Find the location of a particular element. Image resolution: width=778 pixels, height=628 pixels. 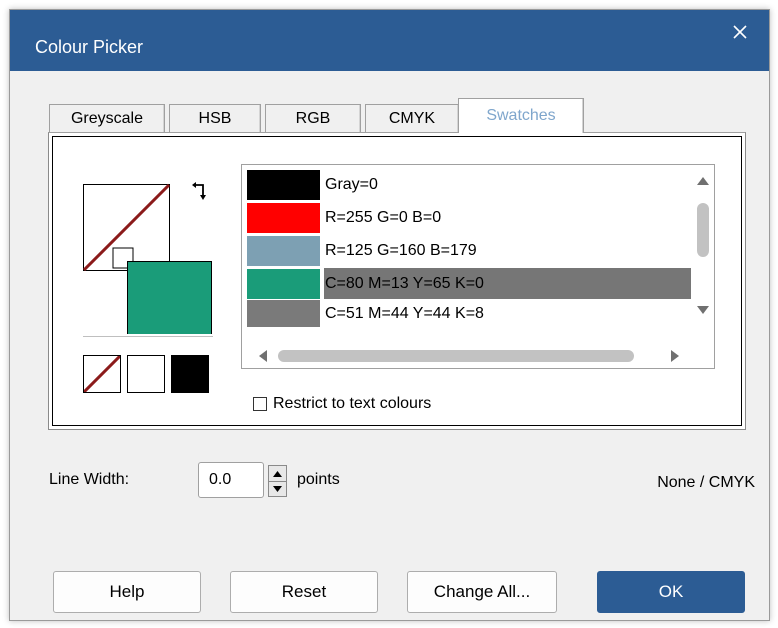

scroll-right-icon is located at coordinates (675, 356).